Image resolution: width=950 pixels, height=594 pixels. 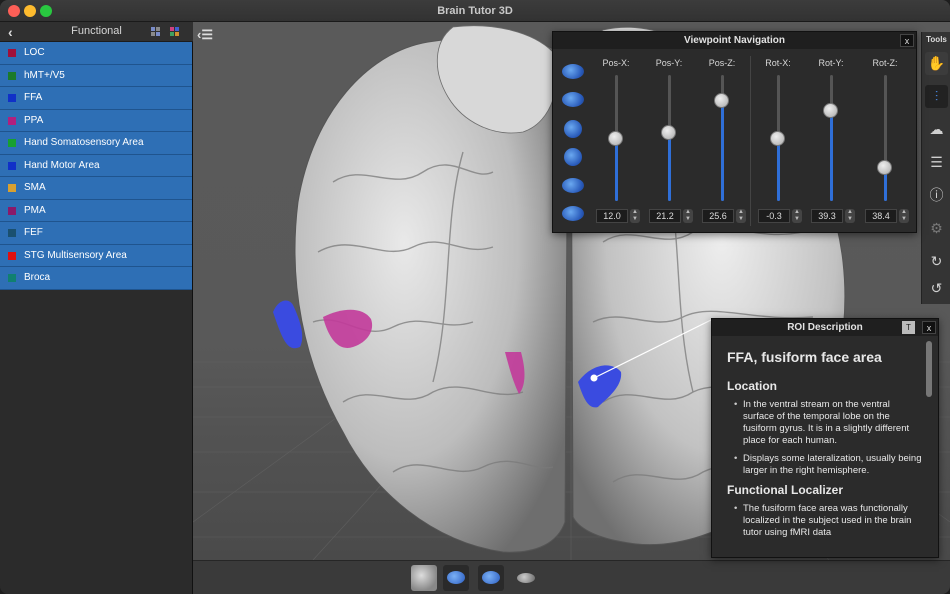 I want to click on view-back-icon, so click(x=573, y=157).